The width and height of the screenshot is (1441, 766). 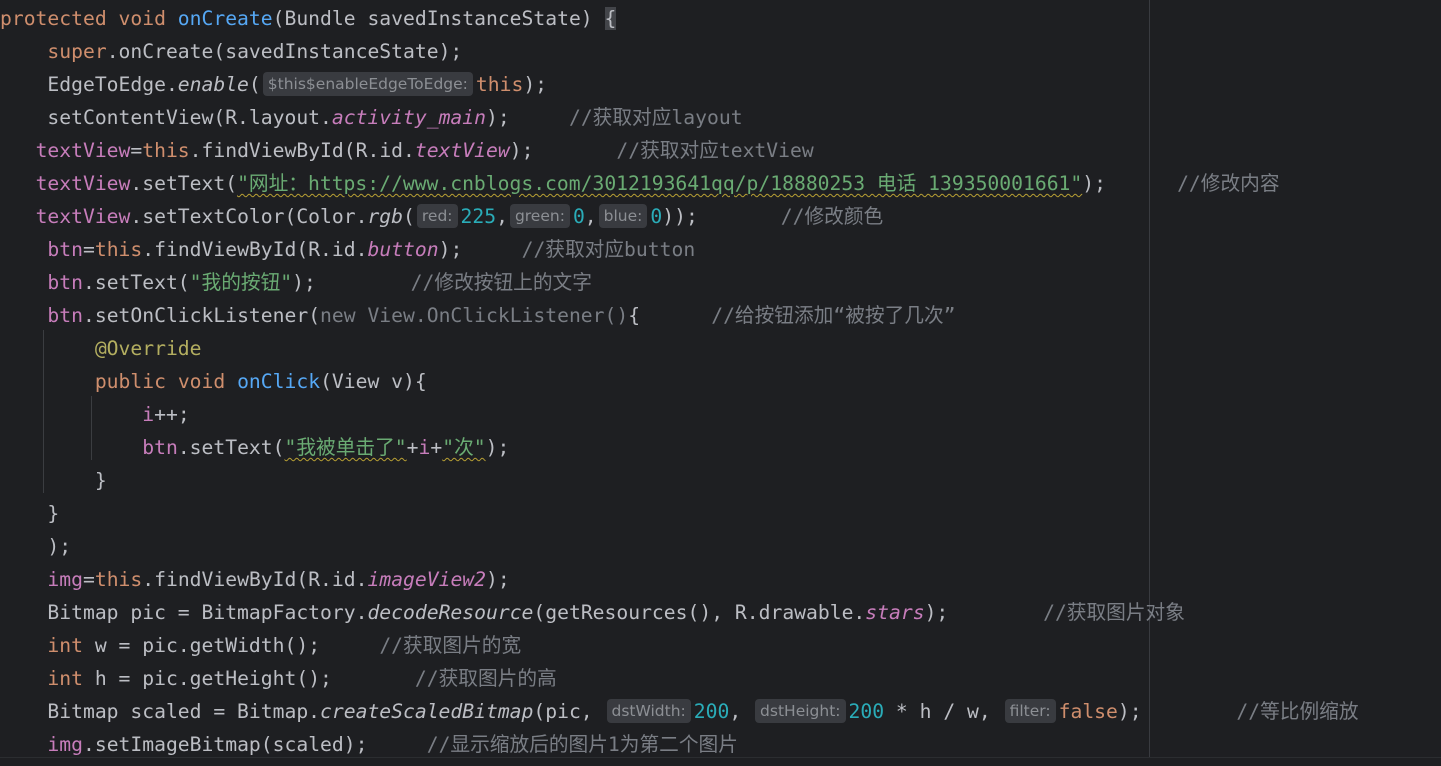 I want to click on code-token: Bitmap scaled = Bitmap., so click(x=160, y=711).